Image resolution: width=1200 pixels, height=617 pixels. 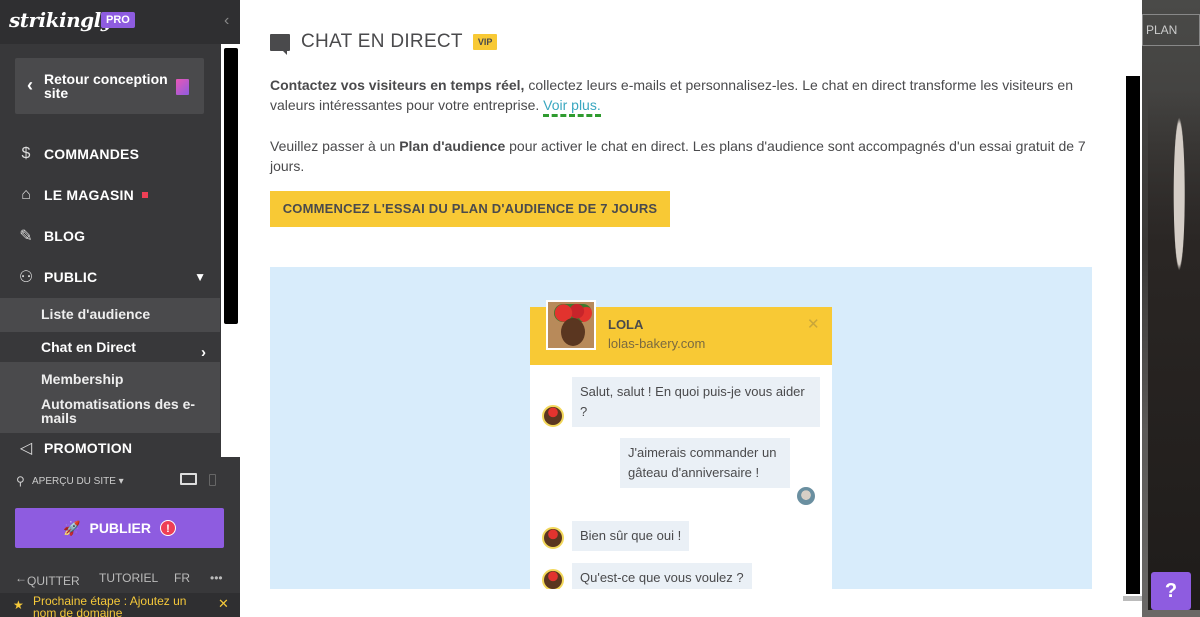 I want to click on audience-plan-text: Plan d'audience, so click(x=452, y=146).